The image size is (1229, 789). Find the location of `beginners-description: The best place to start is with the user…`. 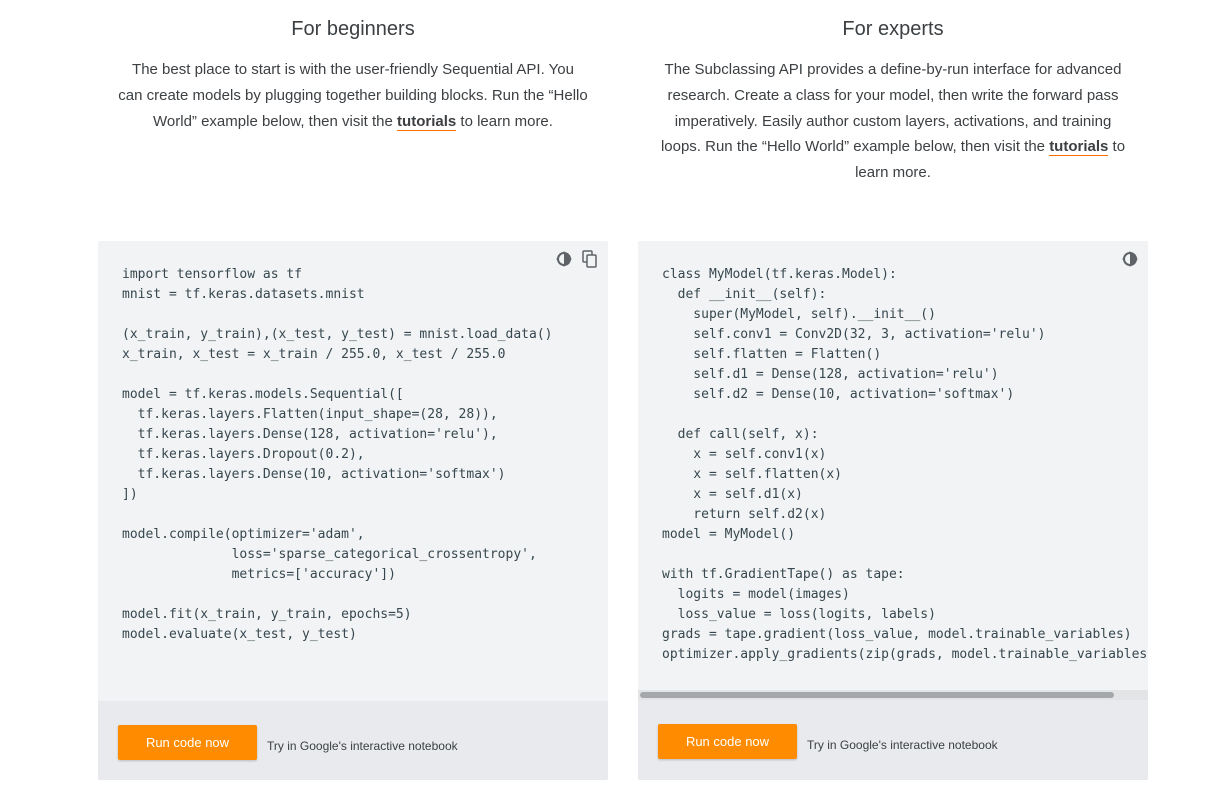

beginners-description: The best place to start is with the user… is located at coordinates (353, 95).